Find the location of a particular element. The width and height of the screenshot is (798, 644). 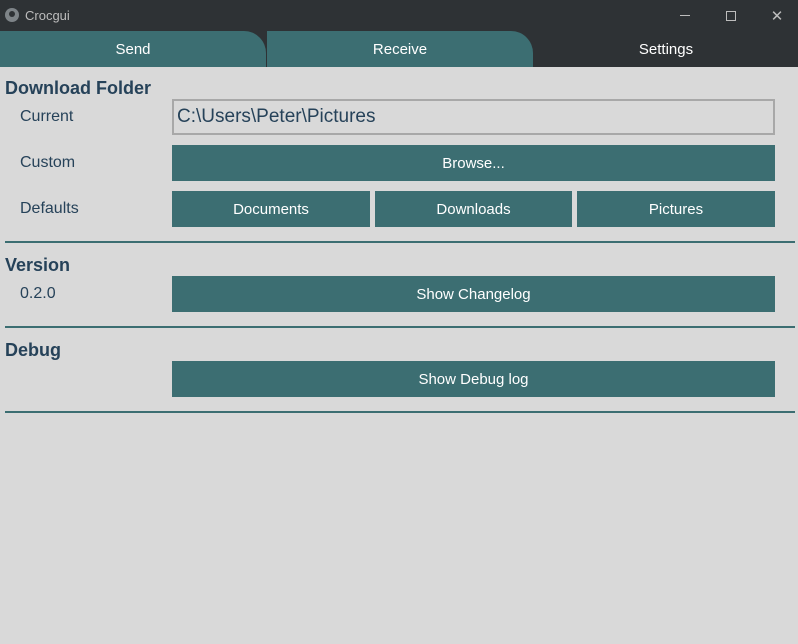

close-button: ✕ is located at coordinates (776, 15).